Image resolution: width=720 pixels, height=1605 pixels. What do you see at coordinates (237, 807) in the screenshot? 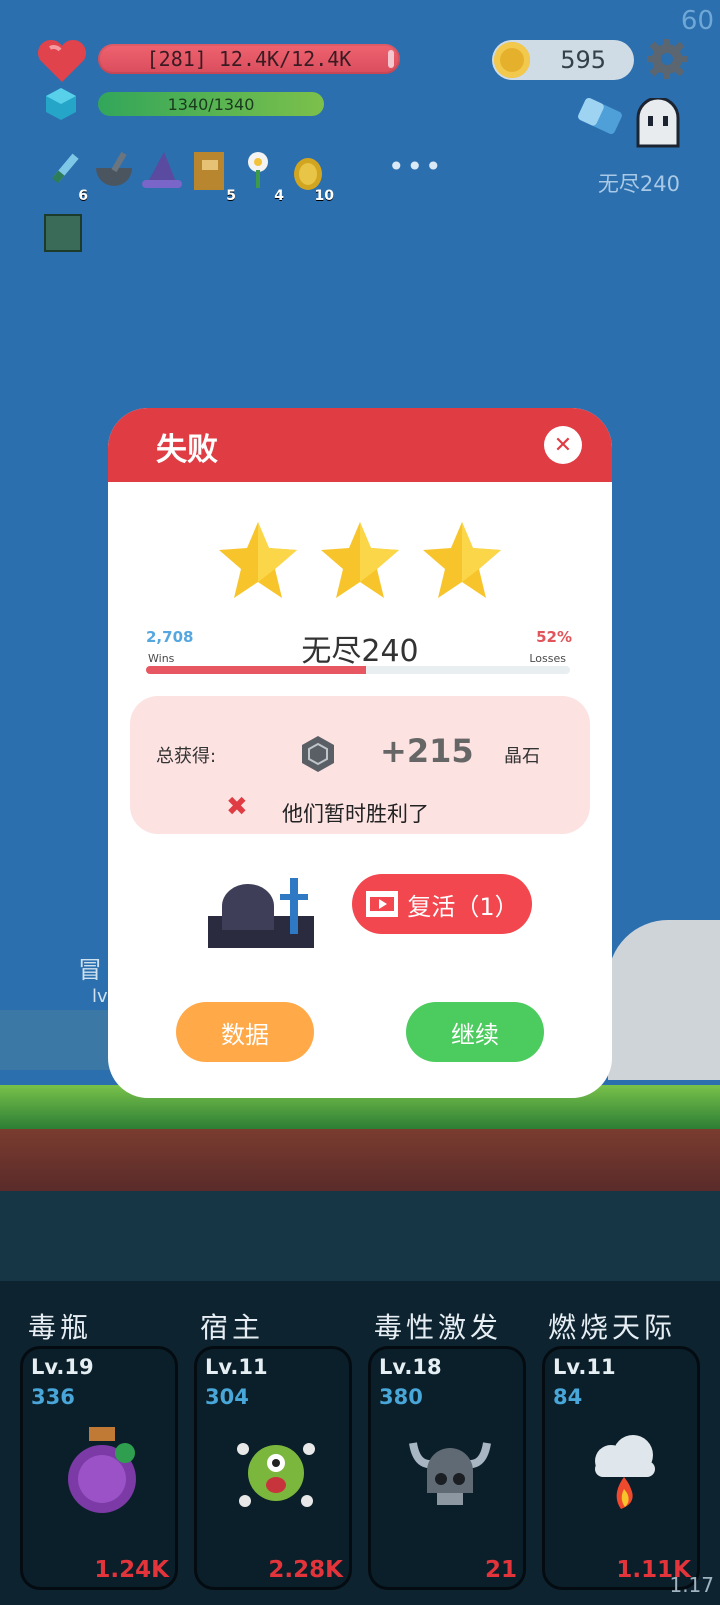
I see `cross-icon: ✖` at bounding box center [237, 807].